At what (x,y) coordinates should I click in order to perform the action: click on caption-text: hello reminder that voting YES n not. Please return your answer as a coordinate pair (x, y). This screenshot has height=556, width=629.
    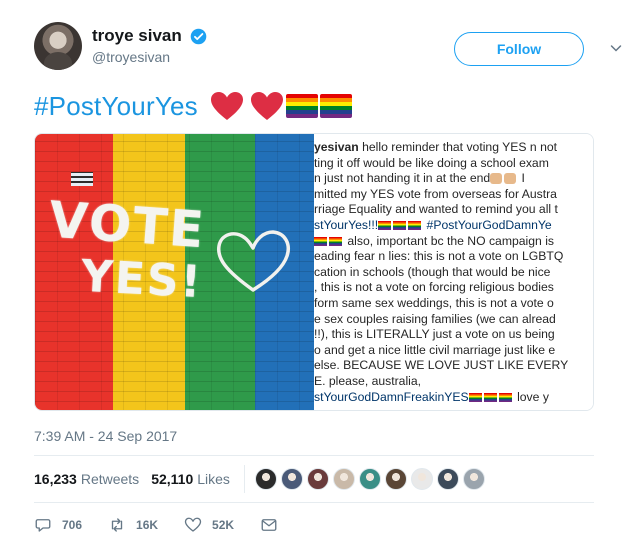
    Looking at the image, I should click on (458, 147).